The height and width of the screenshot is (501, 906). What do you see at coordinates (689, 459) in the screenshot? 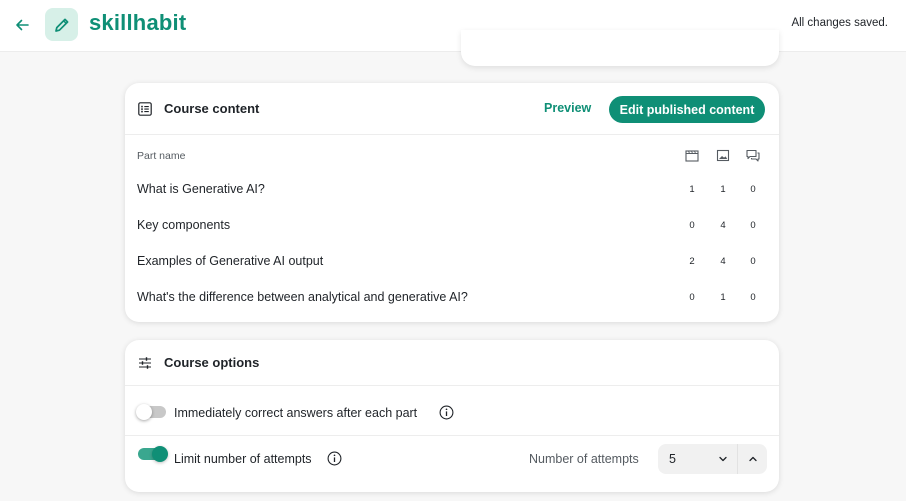
I see `attempts-input` at bounding box center [689, 459].